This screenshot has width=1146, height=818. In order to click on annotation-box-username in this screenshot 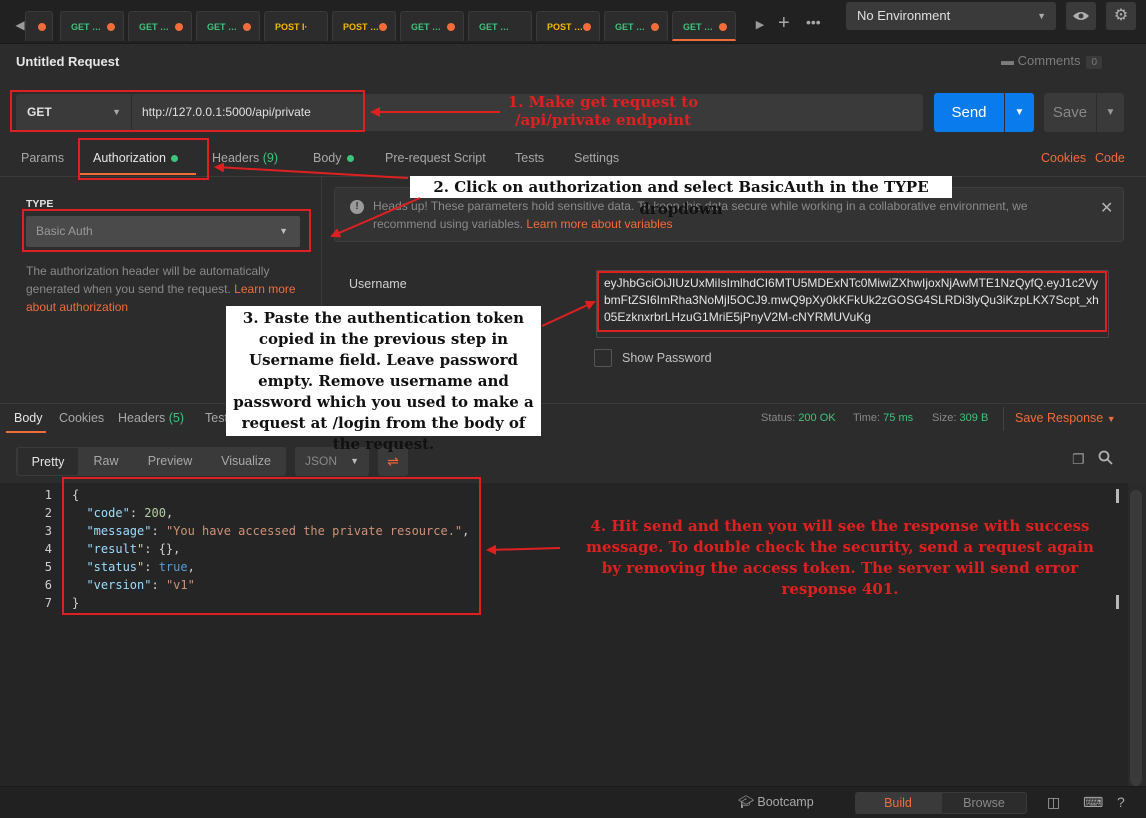, I will do `click(852, 301)`.